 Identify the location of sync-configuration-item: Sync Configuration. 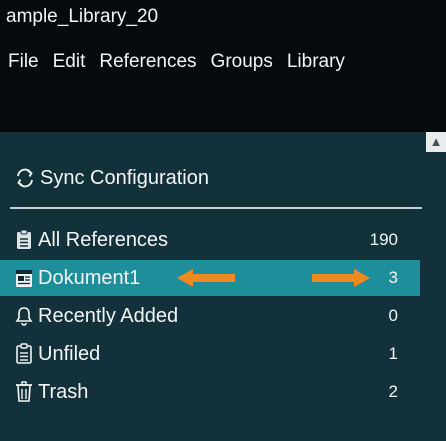
(111, 178).